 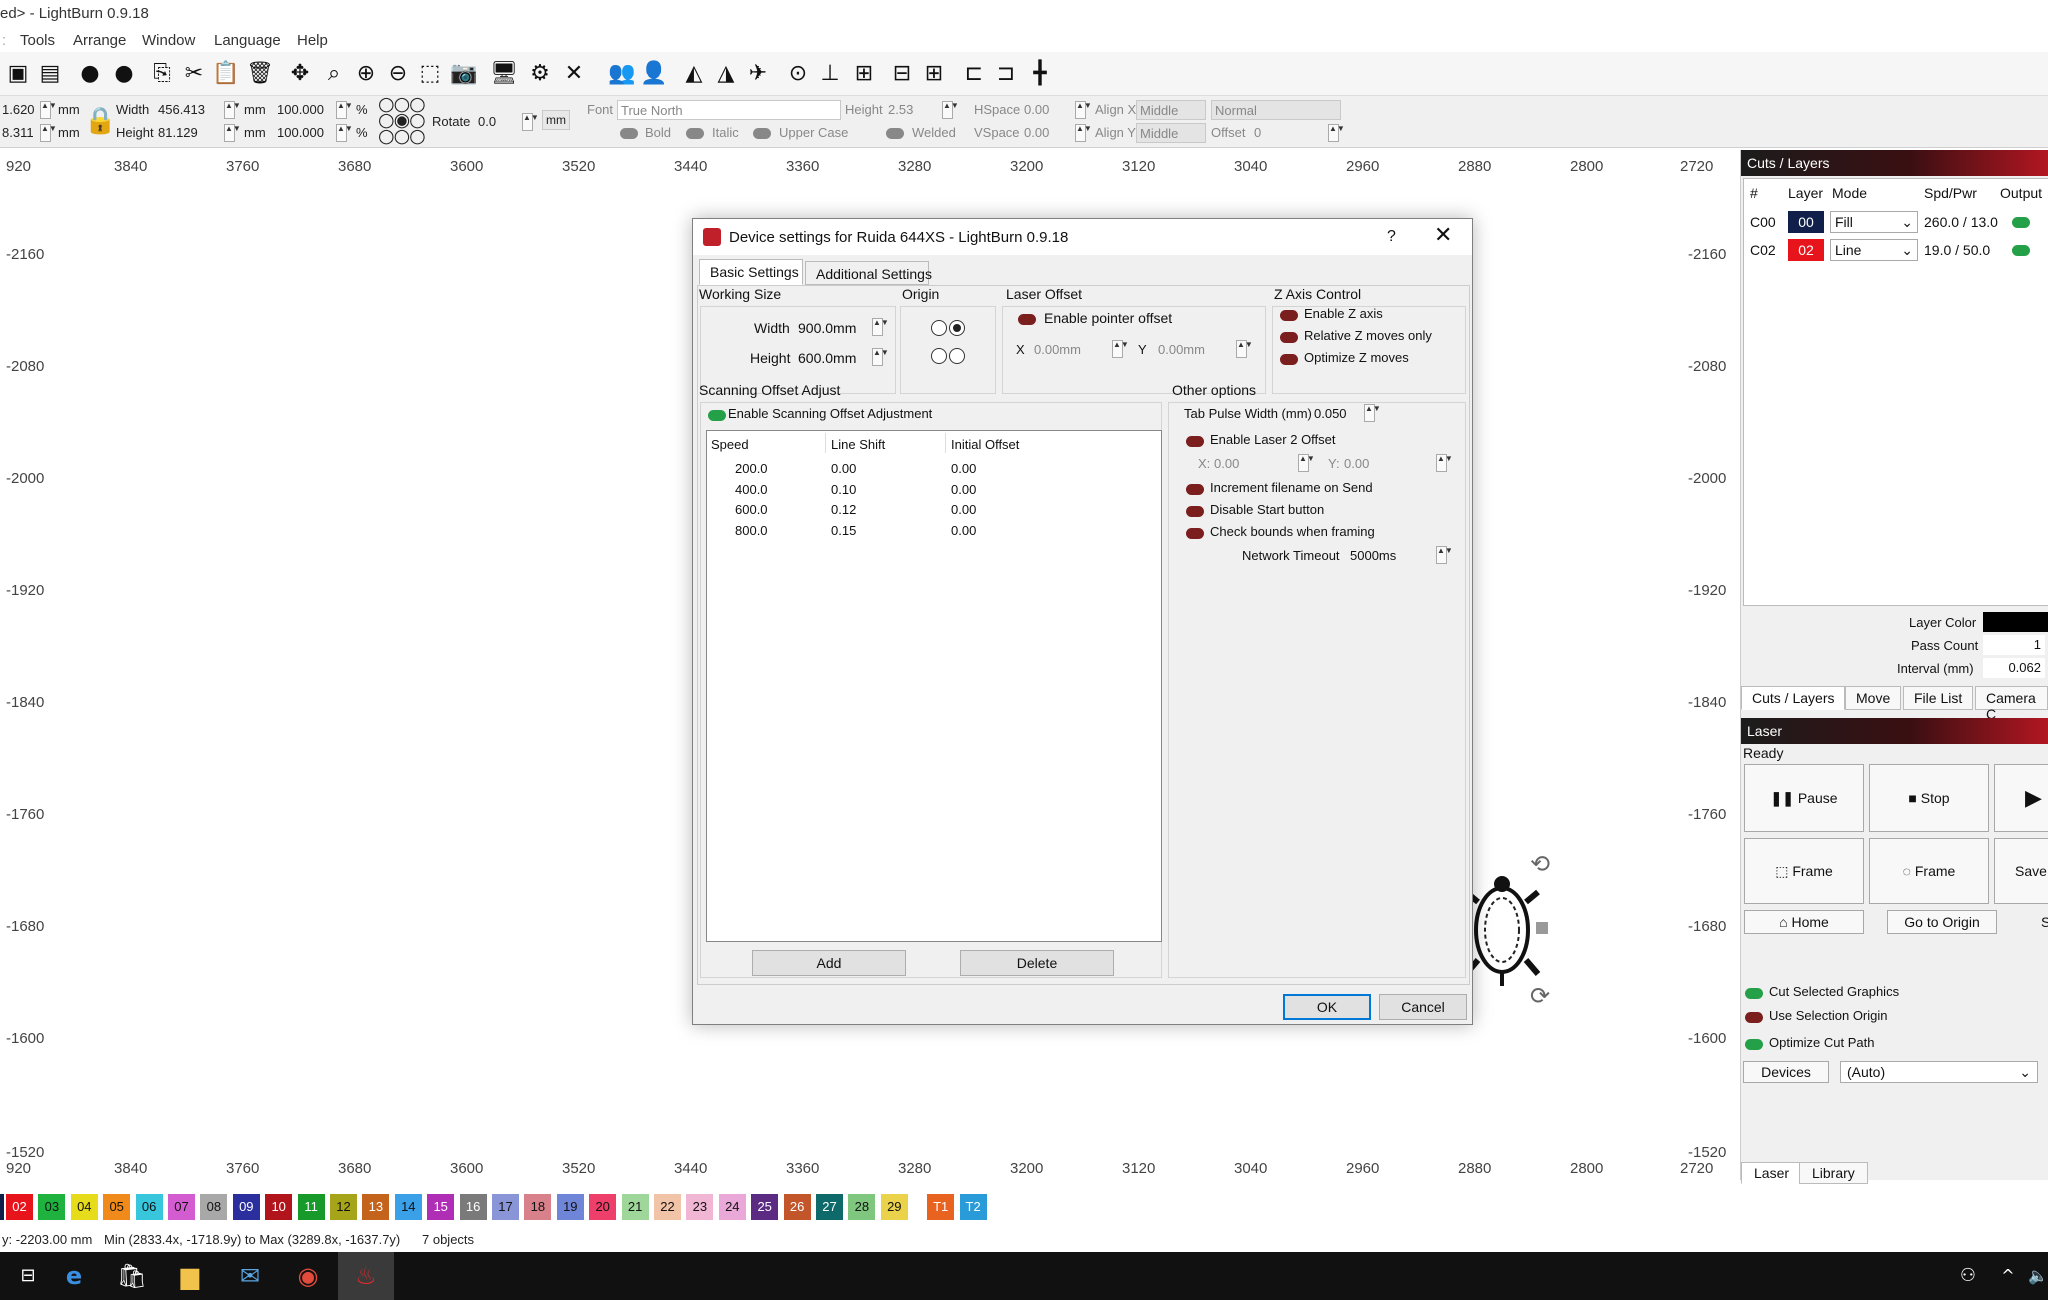 What do you see at coordinates (408, 1207) in the screenshot?
I see `palette-swatch: 14` at bounding box center [408, 1207].